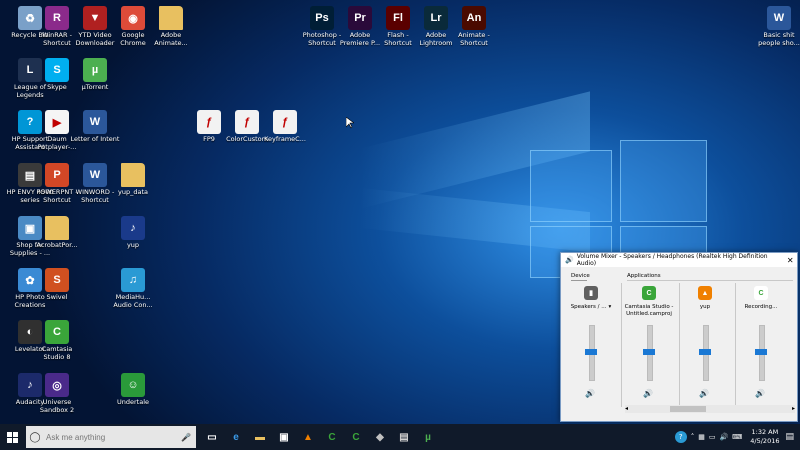  I want to click on edge-icon: e, so click(236, 437).